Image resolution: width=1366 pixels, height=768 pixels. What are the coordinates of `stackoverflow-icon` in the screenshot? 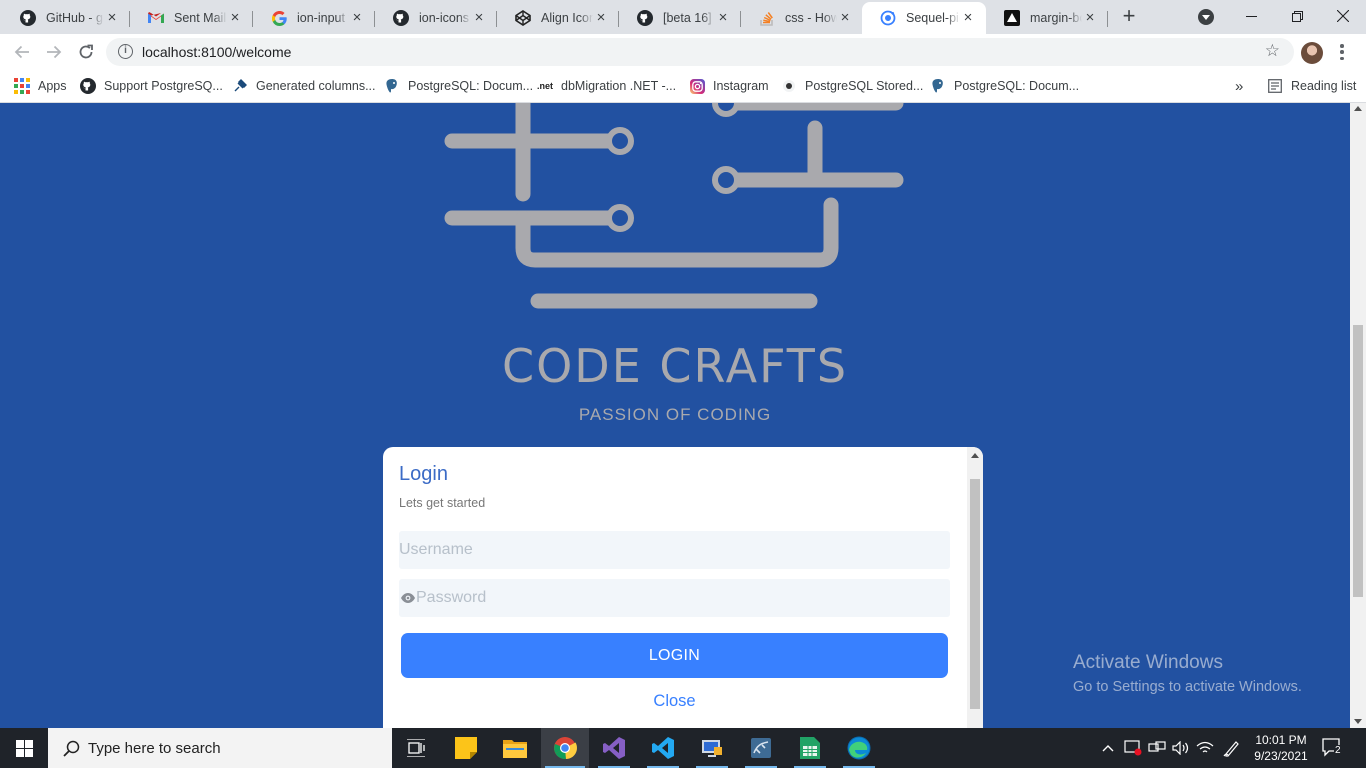 It's located at (767, 18).